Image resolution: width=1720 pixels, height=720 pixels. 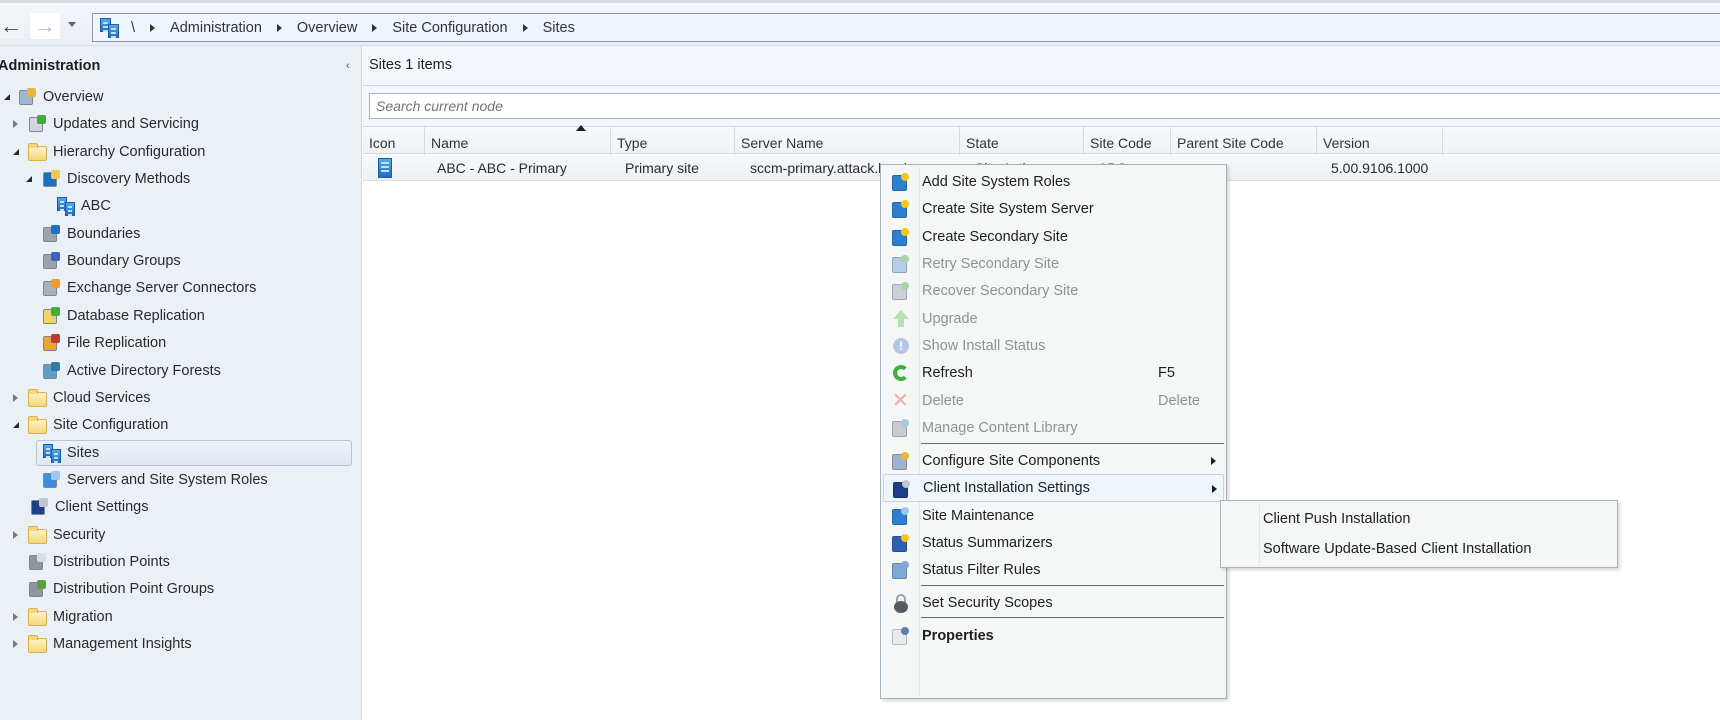 What do you see at coordinates (149, 288) in the screenshot?
I see `tree-item-exchange-server-connectors: Exchange Server Connectors` at bounding box center [149, 288].